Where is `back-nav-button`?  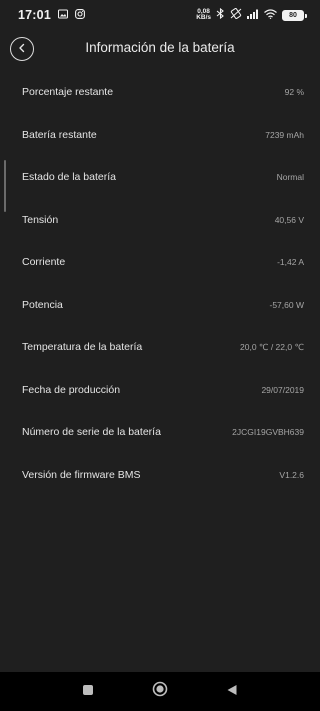
back-nav-button is located at coordinates (232, 692).